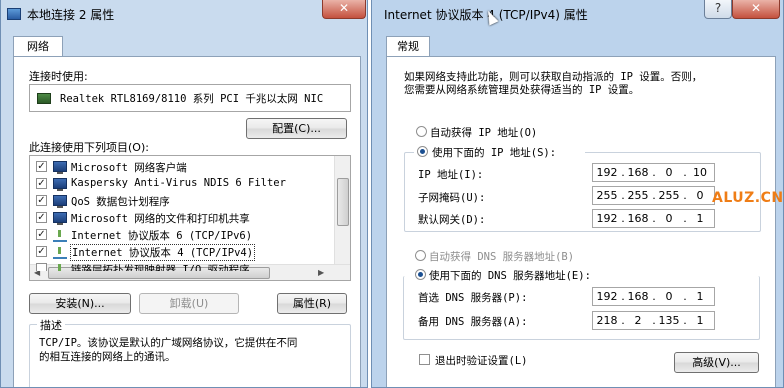  Describe the element at coordinates (494, 152) in the screenshot. I see `manual-ip-label: 使用下面的 IP 地址(S):` at that location.